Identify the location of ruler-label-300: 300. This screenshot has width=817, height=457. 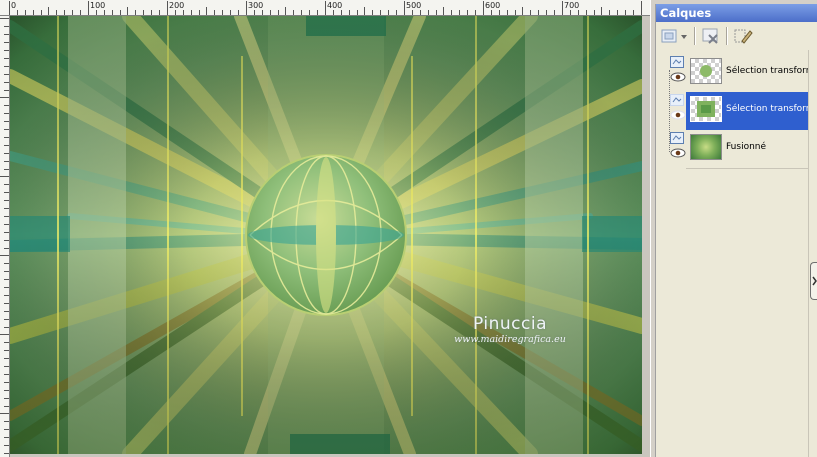
(256, 5).